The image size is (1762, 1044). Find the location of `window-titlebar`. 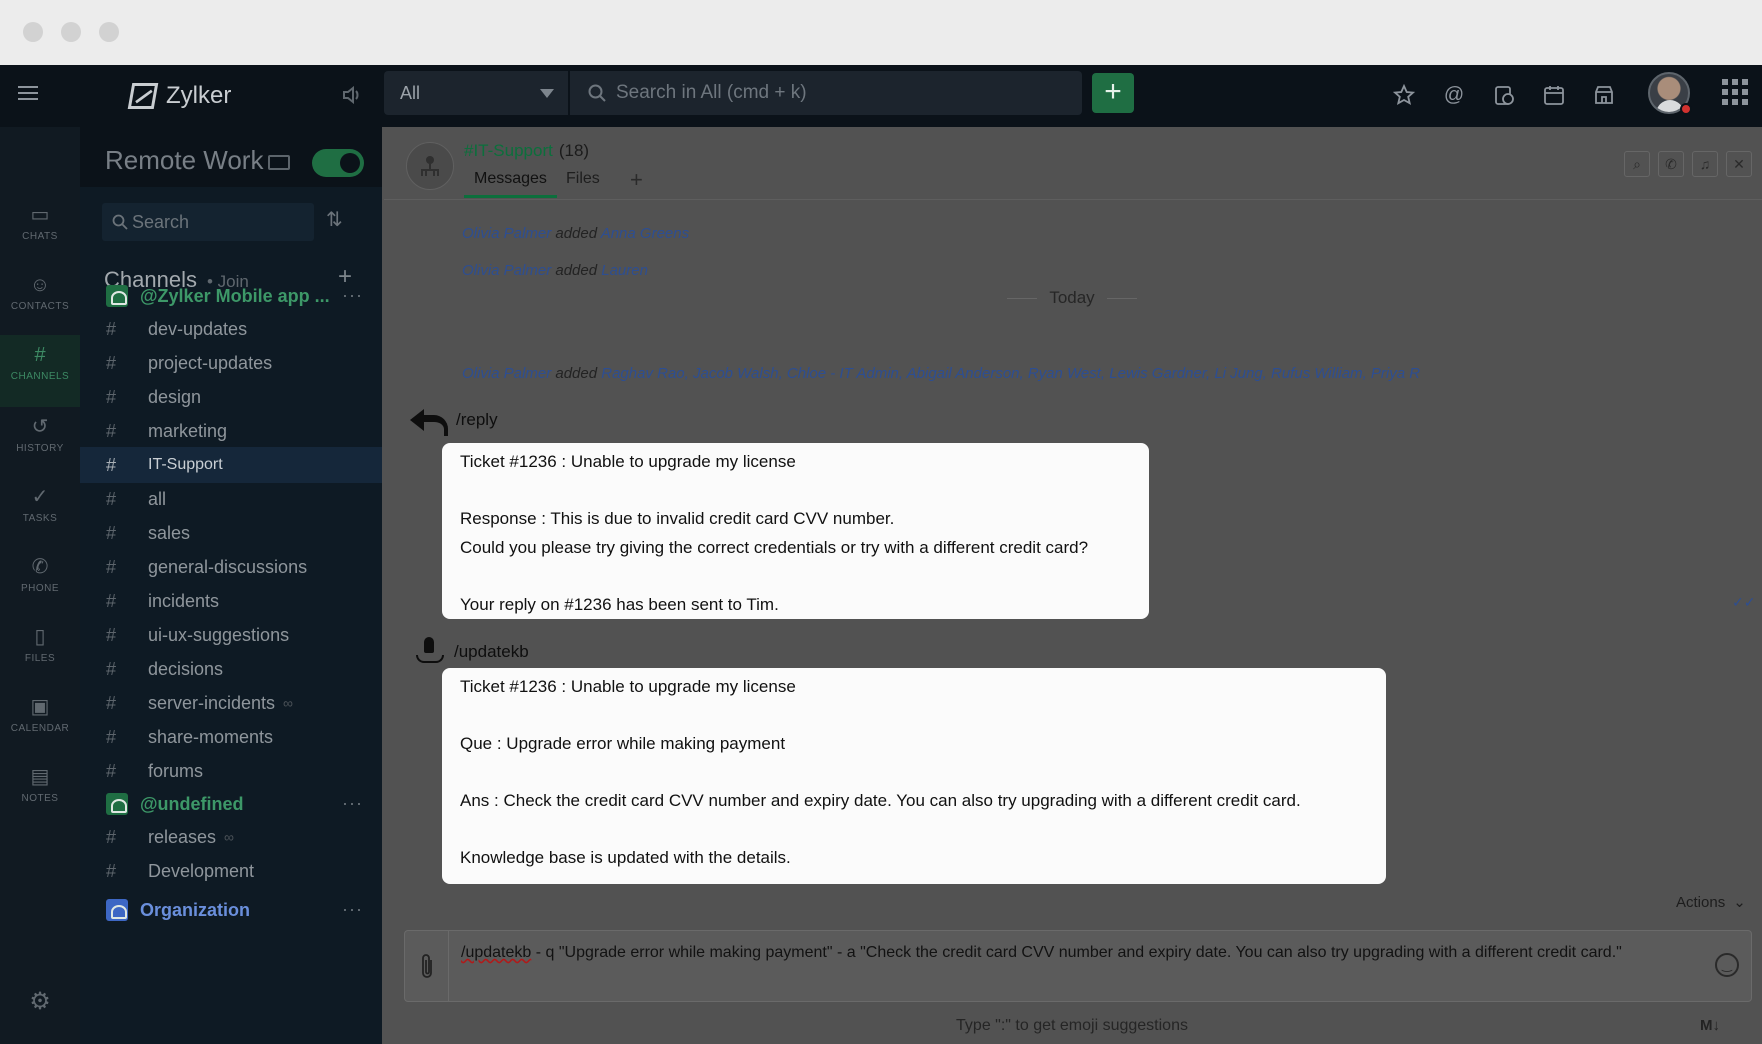

window-titlebar is located at coordinates (881, 32).